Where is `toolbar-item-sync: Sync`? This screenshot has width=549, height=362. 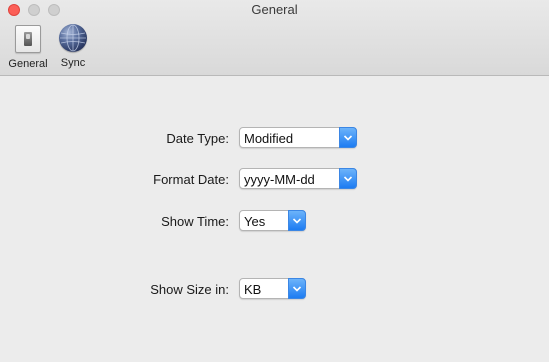 toolbar-item-sync: Sync is located at coordinates (73, 48).